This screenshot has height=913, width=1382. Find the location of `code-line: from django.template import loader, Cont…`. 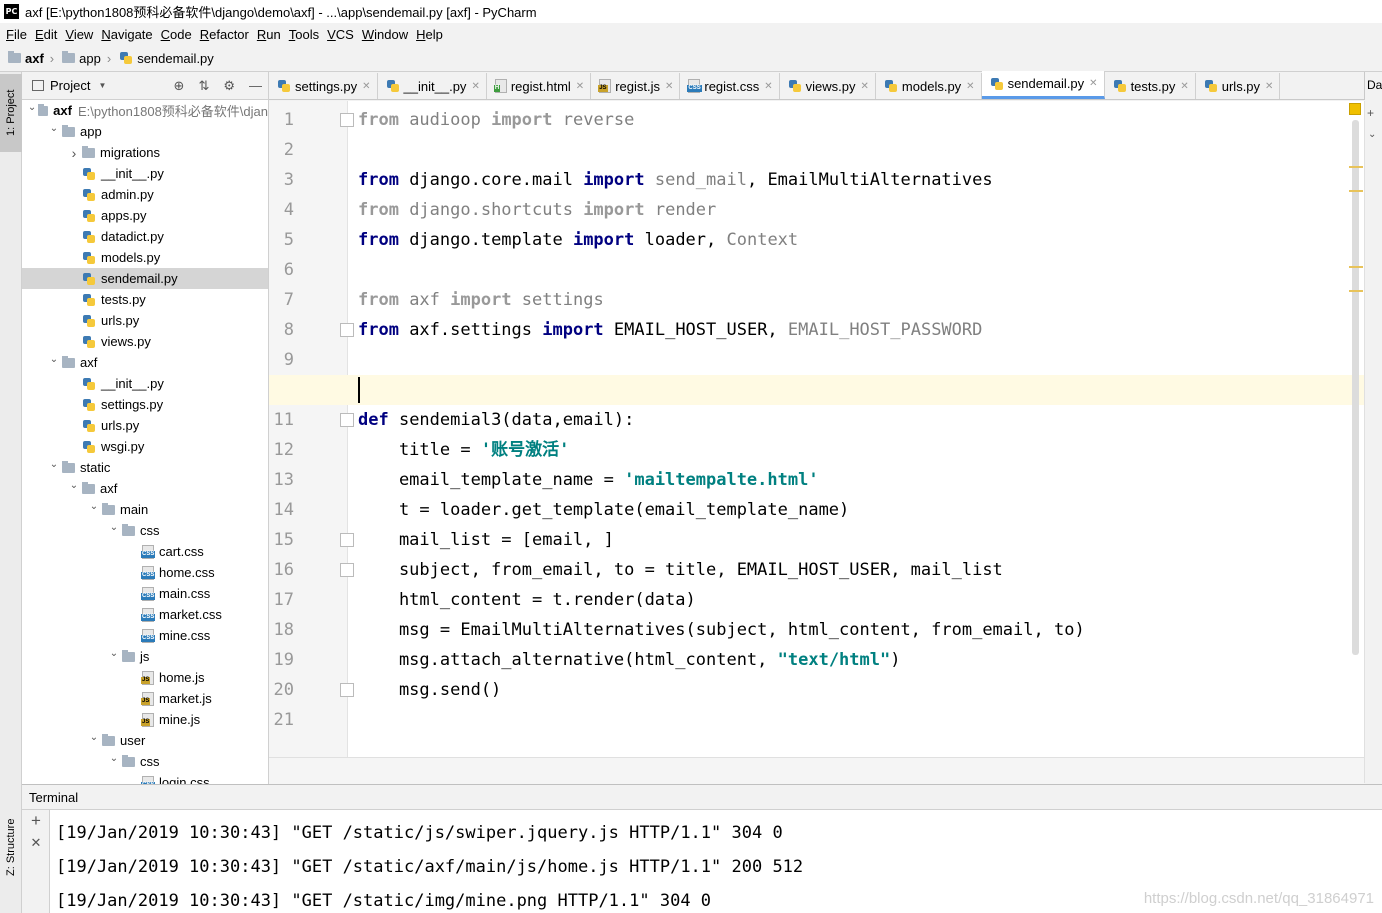

code-line: from django.template import loader, Cont… is located at coordinates (578, 240).